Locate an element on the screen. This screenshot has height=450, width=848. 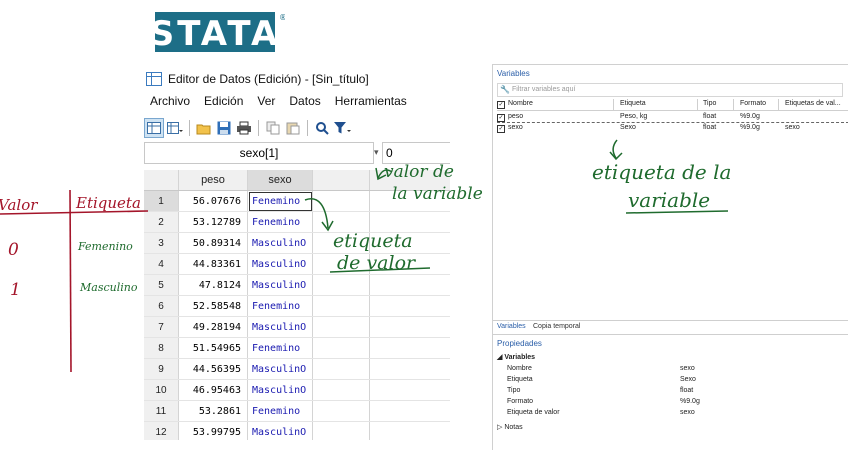
paste-icon is located at coordinates (293, 128).